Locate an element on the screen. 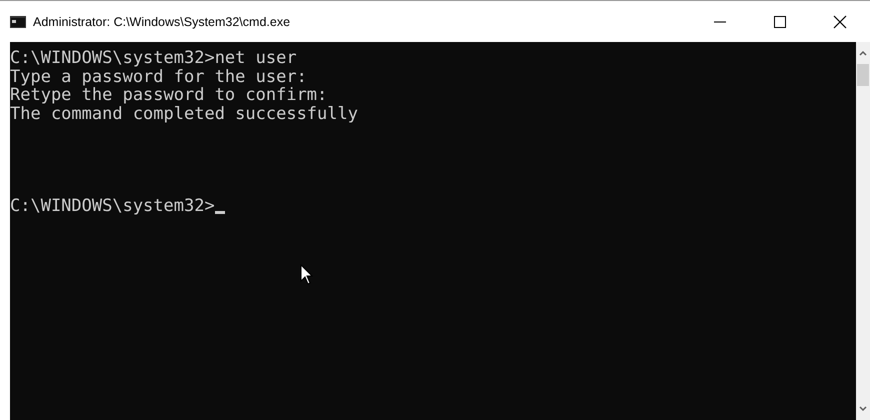 The width and height of the screenshot is (870, 420). minimize-icon is located at coordinates (720, 21).